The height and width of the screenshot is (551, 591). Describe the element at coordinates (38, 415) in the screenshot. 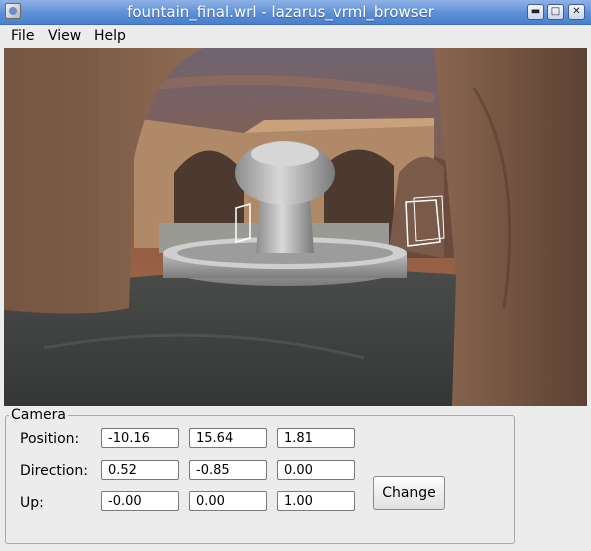

I see `camera-group-title: Camera` at that location.